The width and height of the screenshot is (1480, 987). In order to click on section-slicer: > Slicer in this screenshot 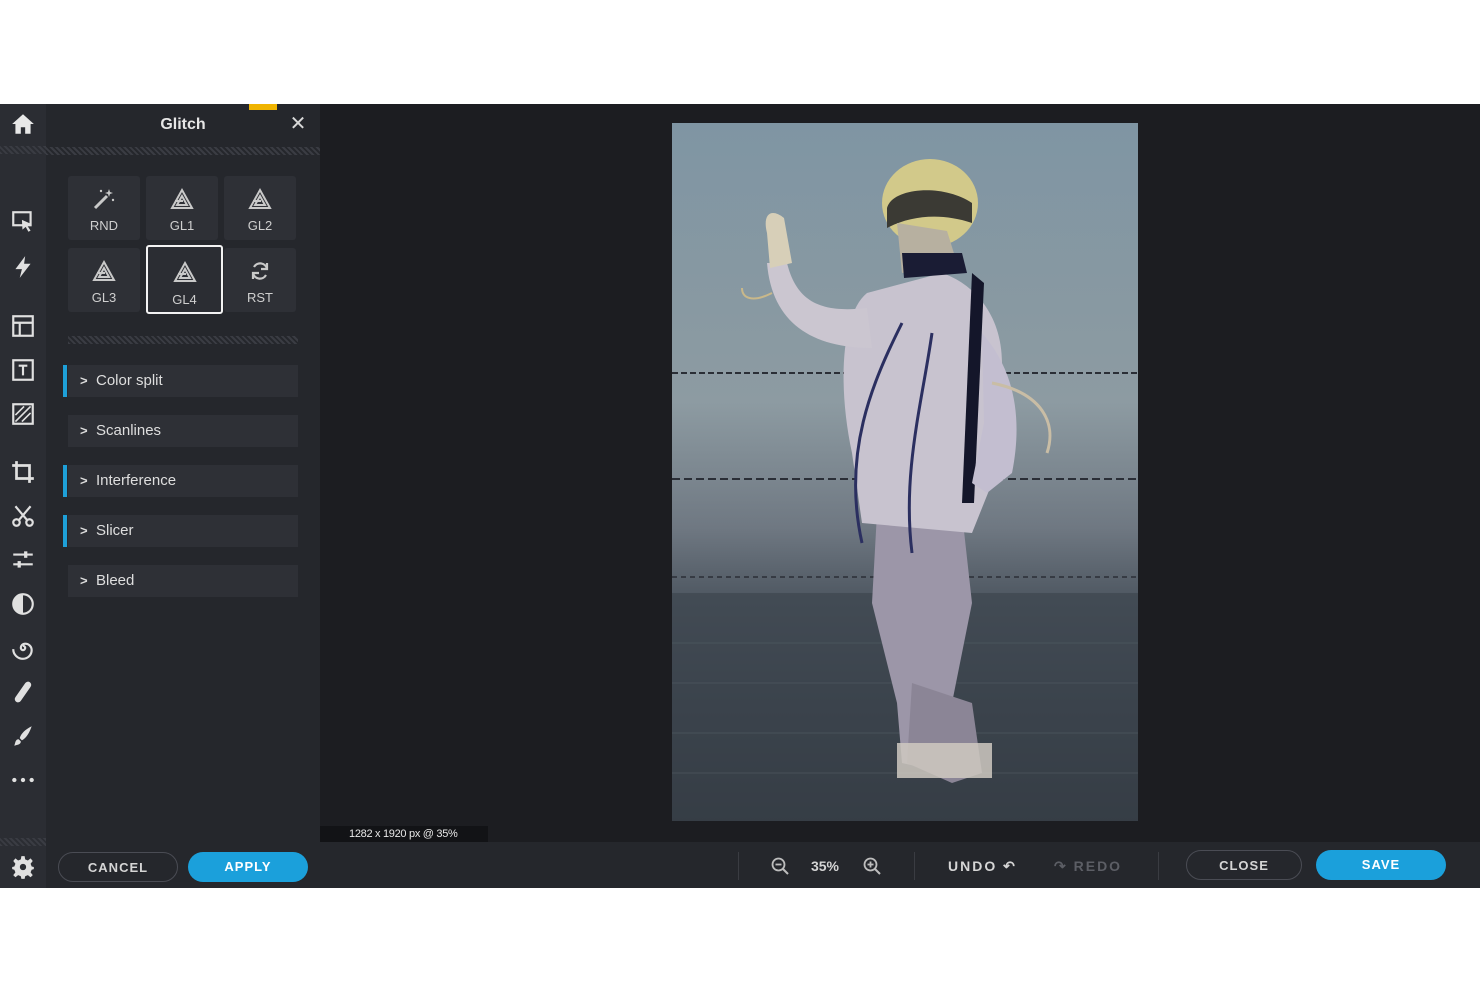, I will do `click(180, 531)`.